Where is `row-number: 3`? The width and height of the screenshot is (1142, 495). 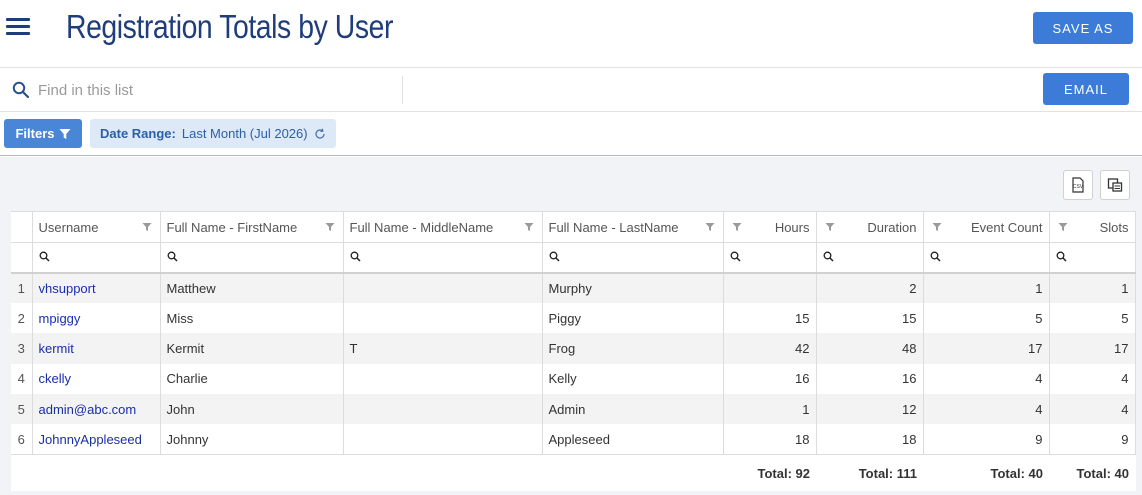
row-number: 3 is located at coordinates (22, 348).